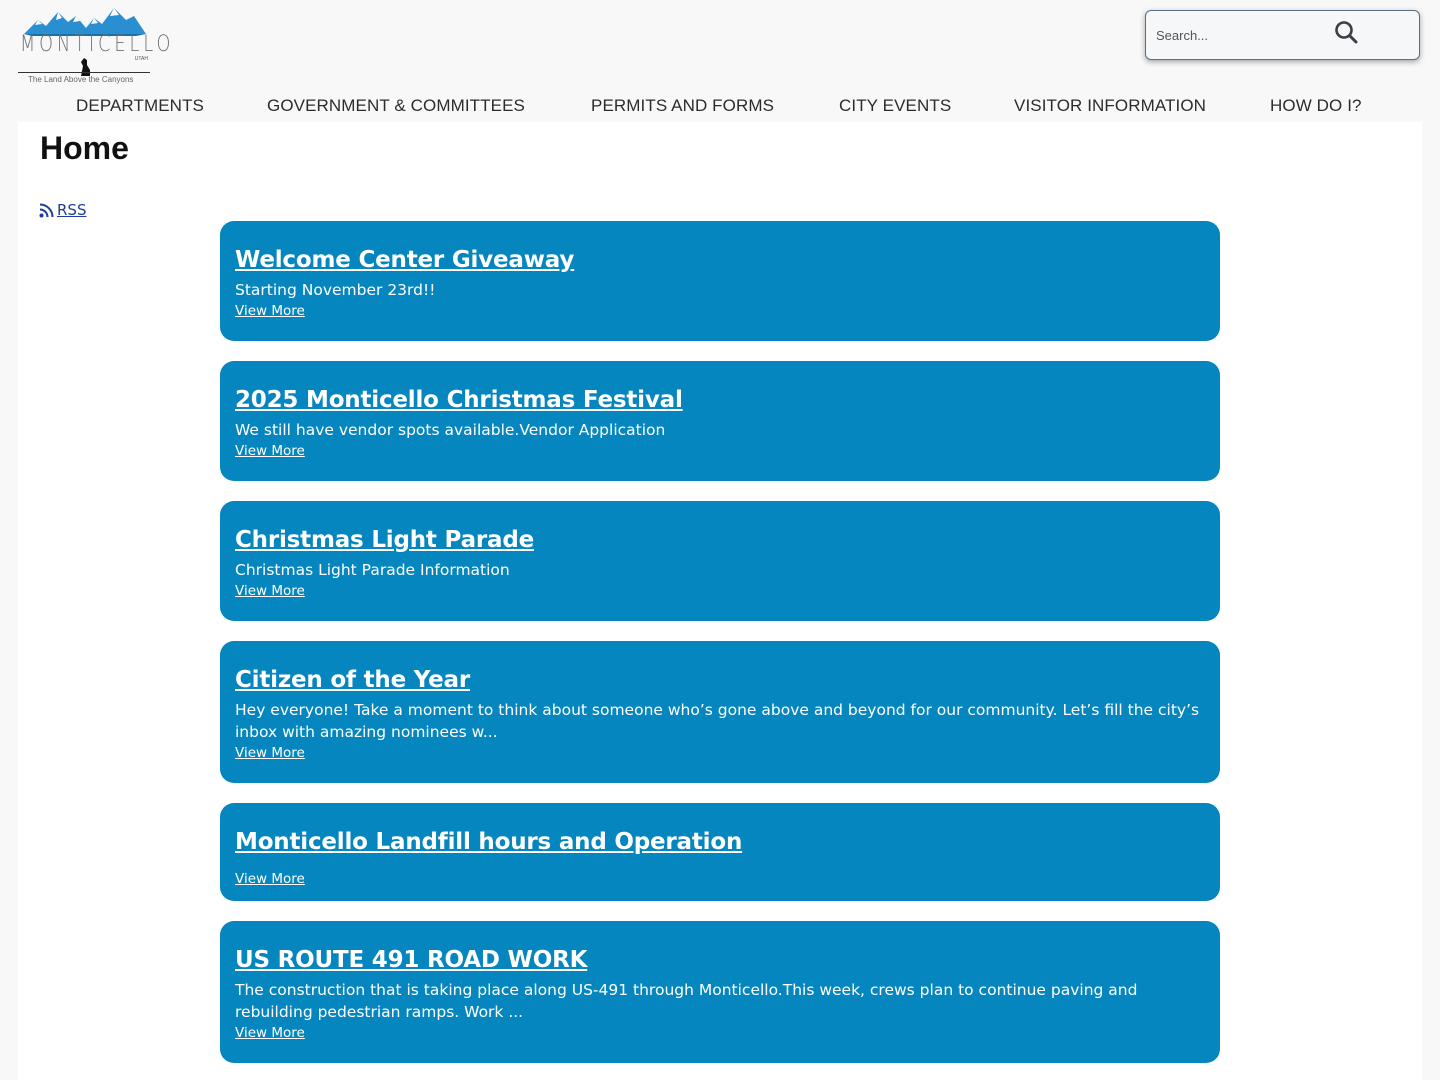  What do you see at coordinates (84, 148) in the screenshot?
I see `page-title: Home` at bounding box center [84, 148].